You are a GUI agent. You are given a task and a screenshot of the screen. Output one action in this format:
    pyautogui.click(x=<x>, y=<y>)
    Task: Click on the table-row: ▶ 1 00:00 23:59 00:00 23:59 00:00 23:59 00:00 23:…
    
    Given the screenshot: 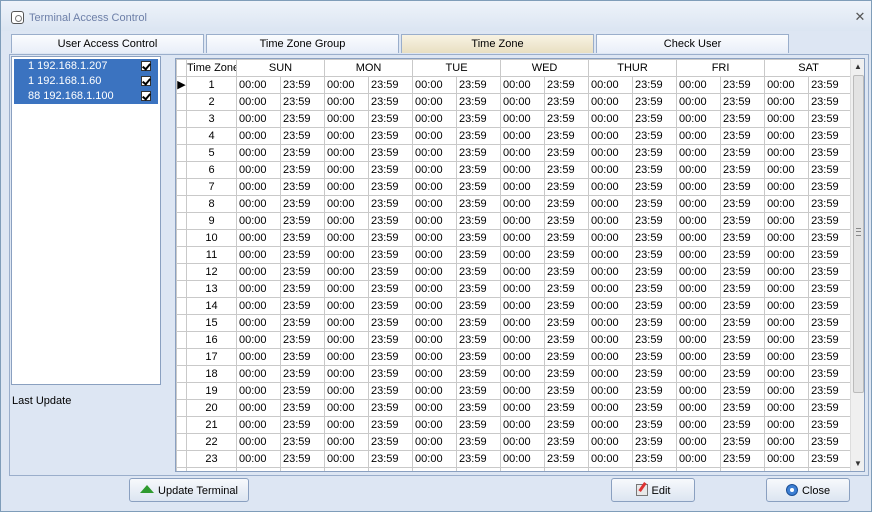 What is the action you would take?
    pyautogui.click(x=515, y=85)
    